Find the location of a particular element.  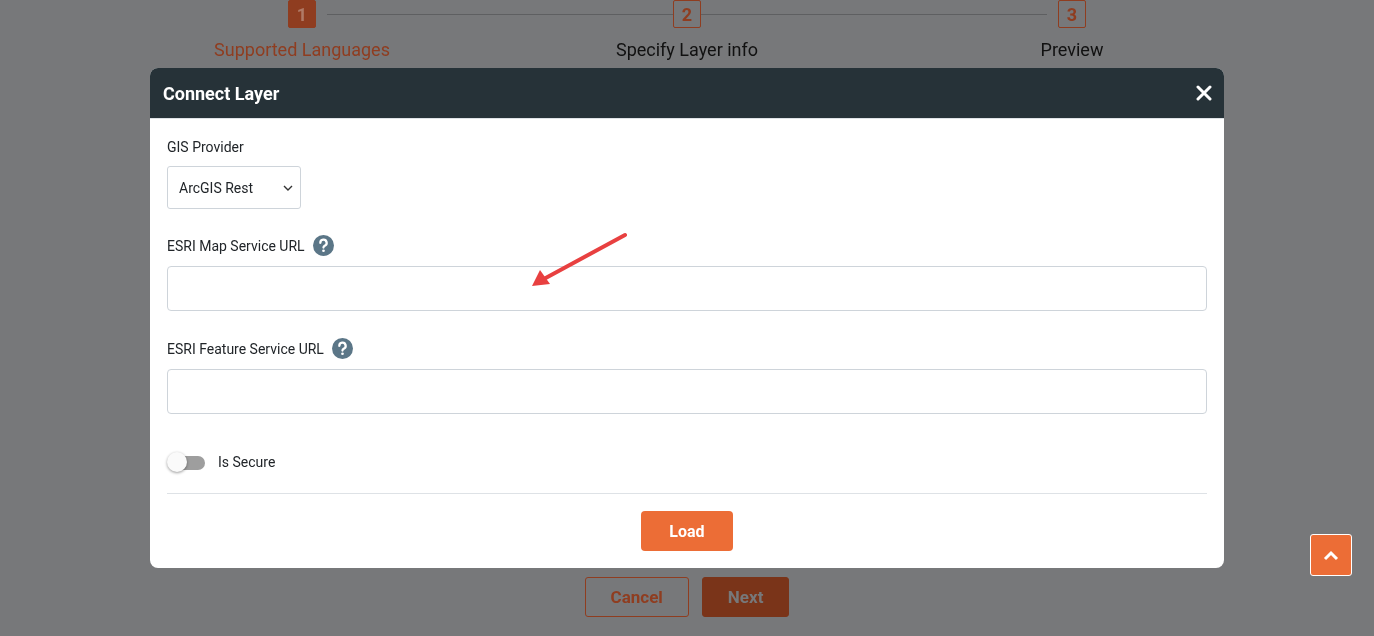

field-label: ESRI Feature Service URL is located at coordinates (245, 348).